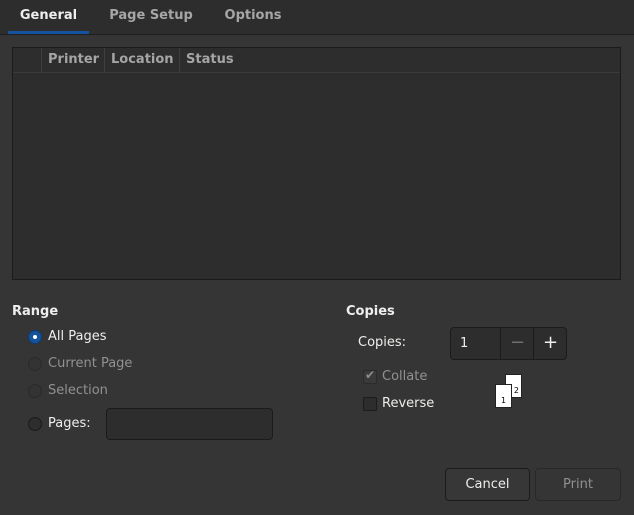 The width and height of the screenshot is (634, 515). What do you see at coordinates (550, 343) in the screenshot?
I see `plus-icon: +` at bounding box center [550, 343].